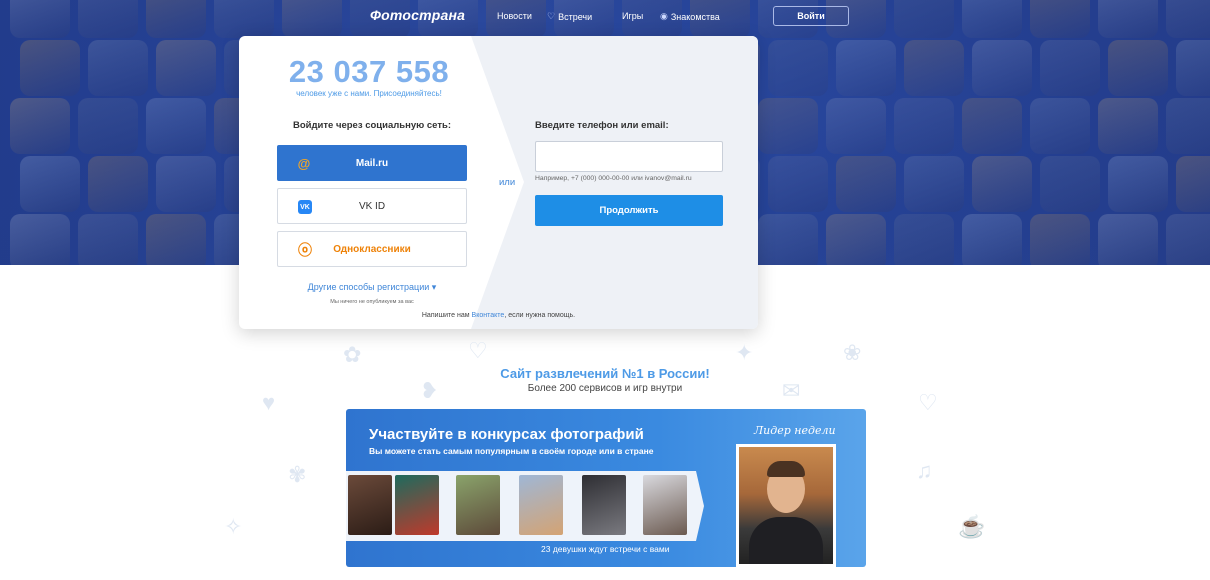  Describe the element at coordinates (695, 16) in the screenshot. I see `nav-item-label: Знакомства` at that location.